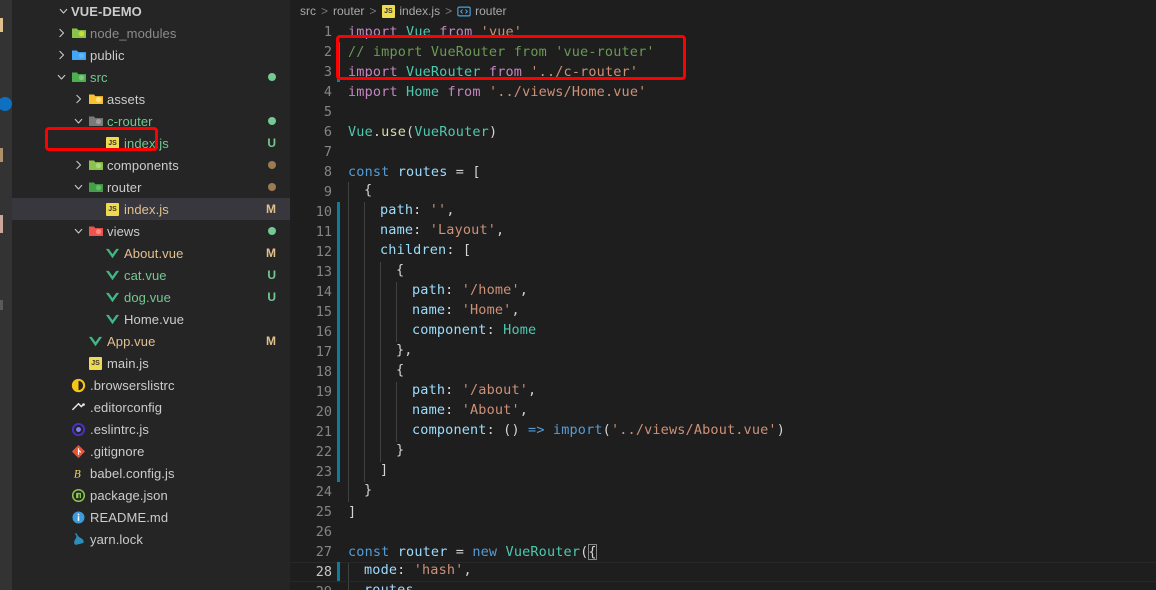 Image resolution: width=1156 pixels, height=590 pixels. Describe the element at coordinates (151, 165) in the screenshot. I see `tree-folder-components: components` at that location.